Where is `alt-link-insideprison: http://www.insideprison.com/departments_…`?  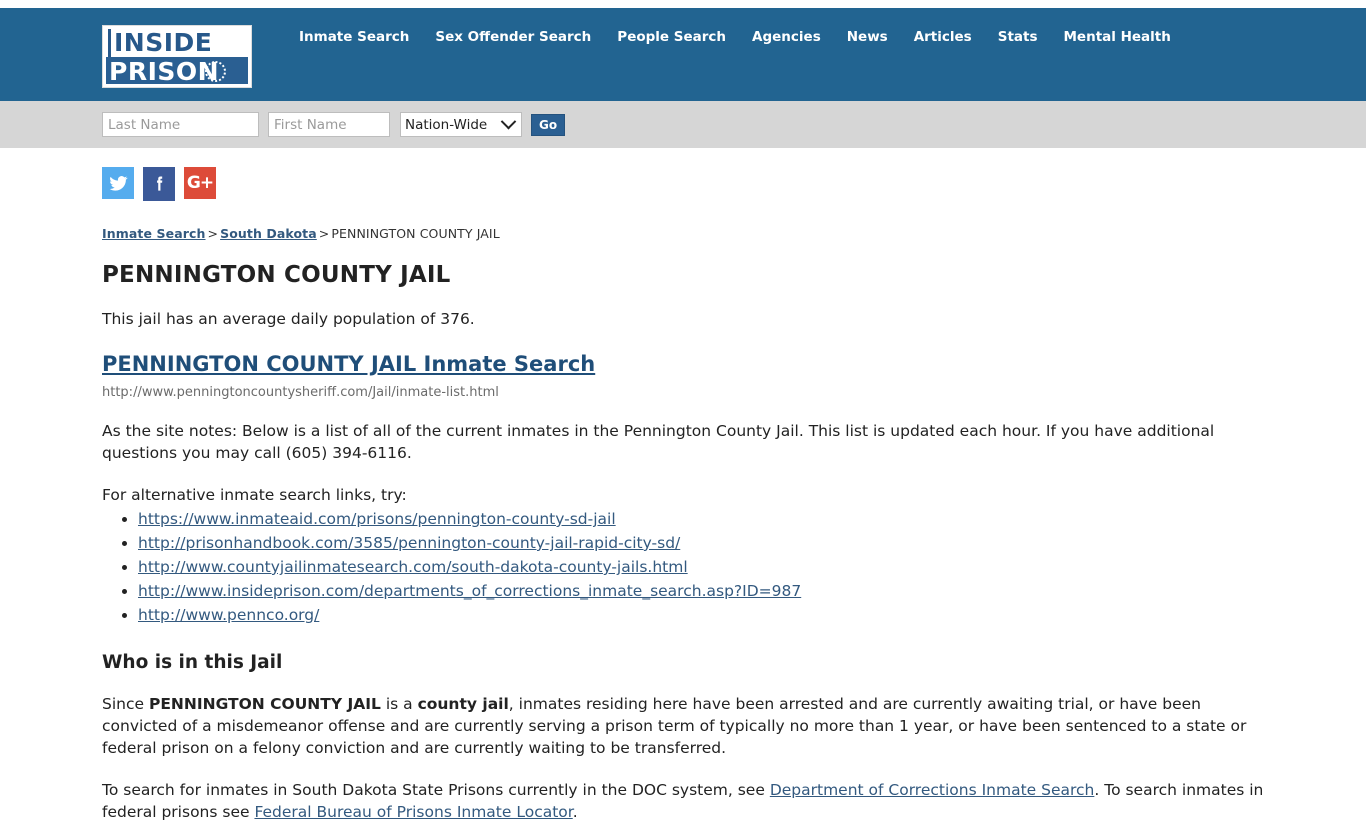
alt-link-insideprison: http://www.insideprison.com/departments_… is located at coordinates (469, 591).